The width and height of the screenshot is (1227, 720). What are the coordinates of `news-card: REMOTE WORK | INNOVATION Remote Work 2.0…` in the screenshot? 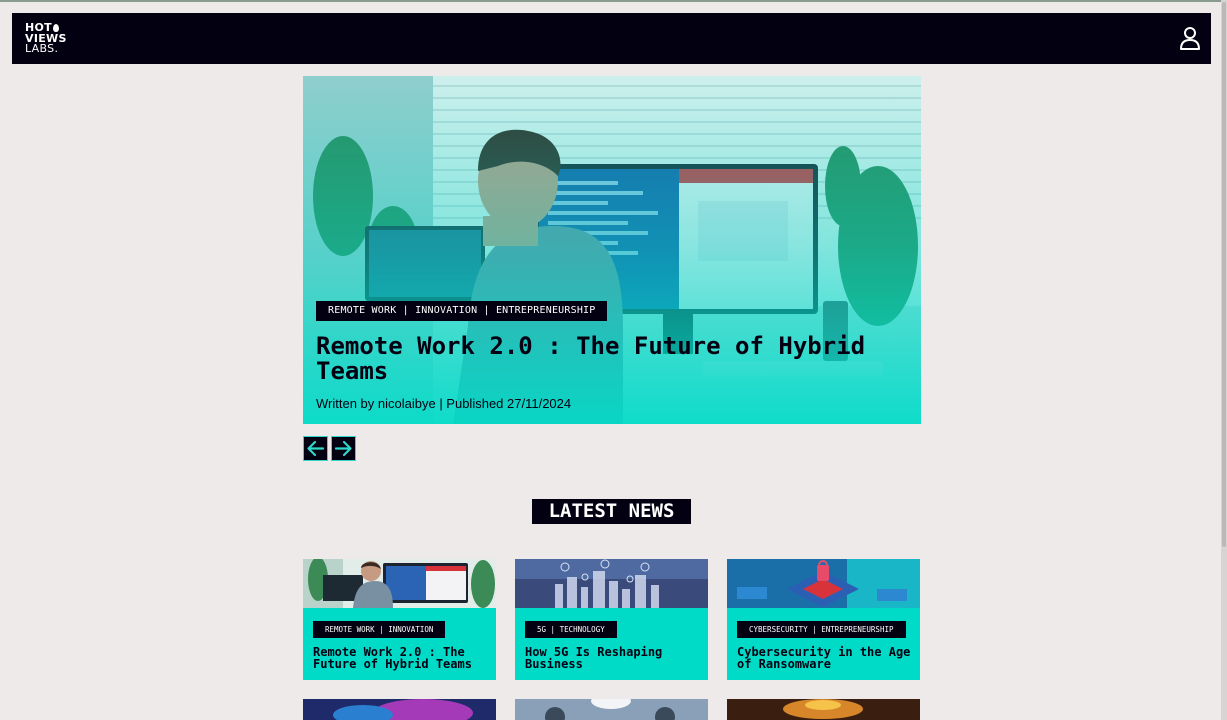 It's located at (399, 619).